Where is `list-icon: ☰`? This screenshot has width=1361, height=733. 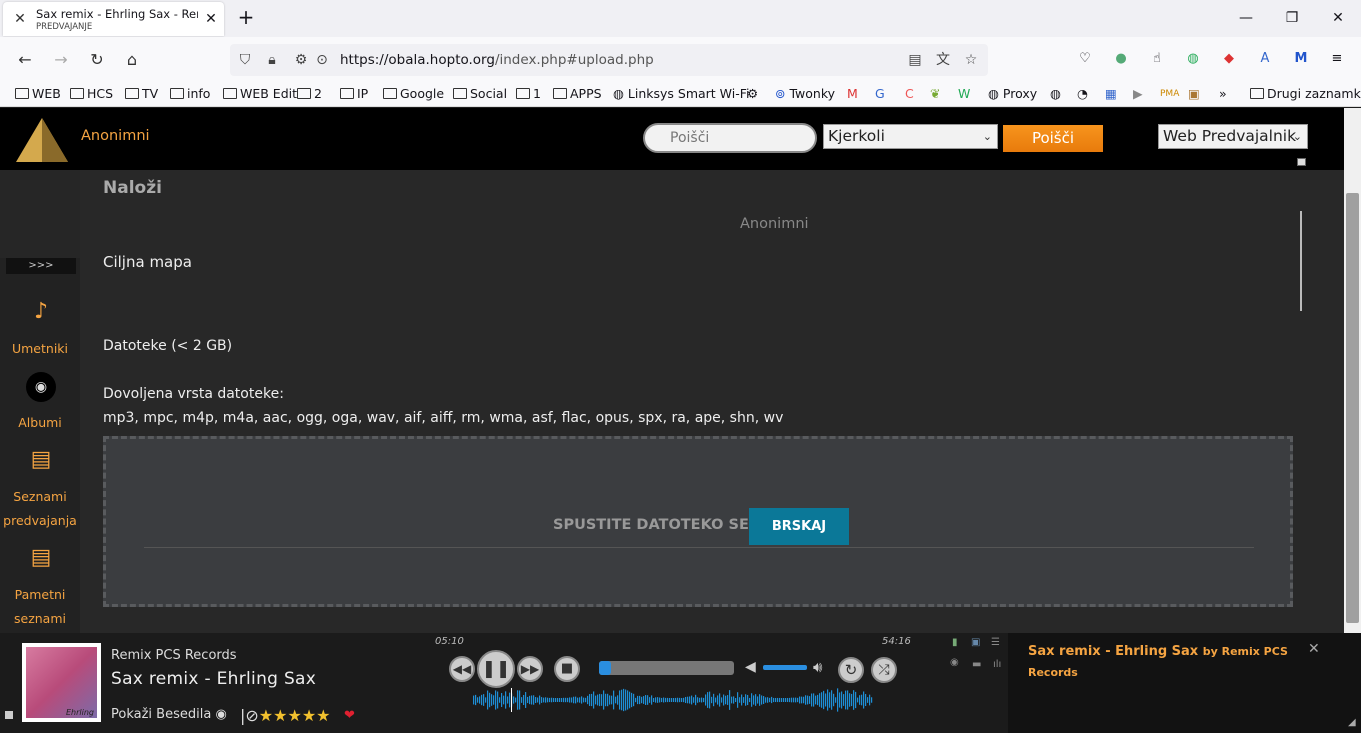 list-icon: ☰ is located at coordinates (995, 642).